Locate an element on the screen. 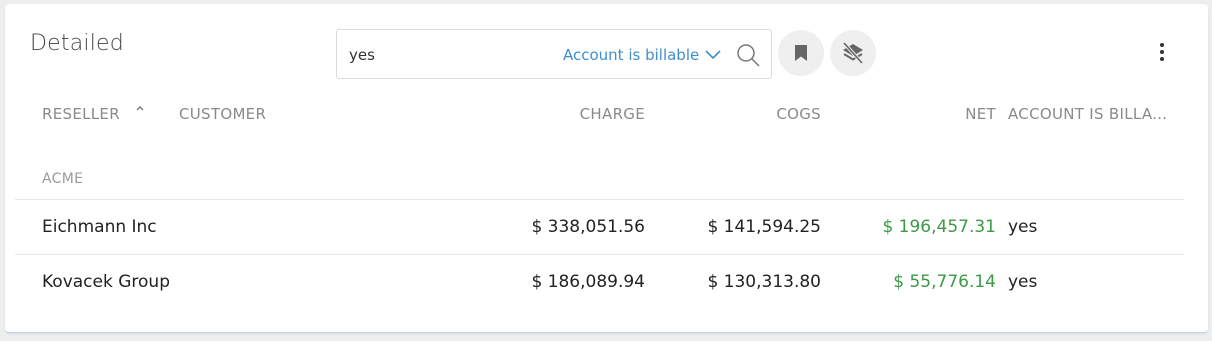 The height and width of the screenshot is (341, 1212). search-input is located at coordinates (444, 55).